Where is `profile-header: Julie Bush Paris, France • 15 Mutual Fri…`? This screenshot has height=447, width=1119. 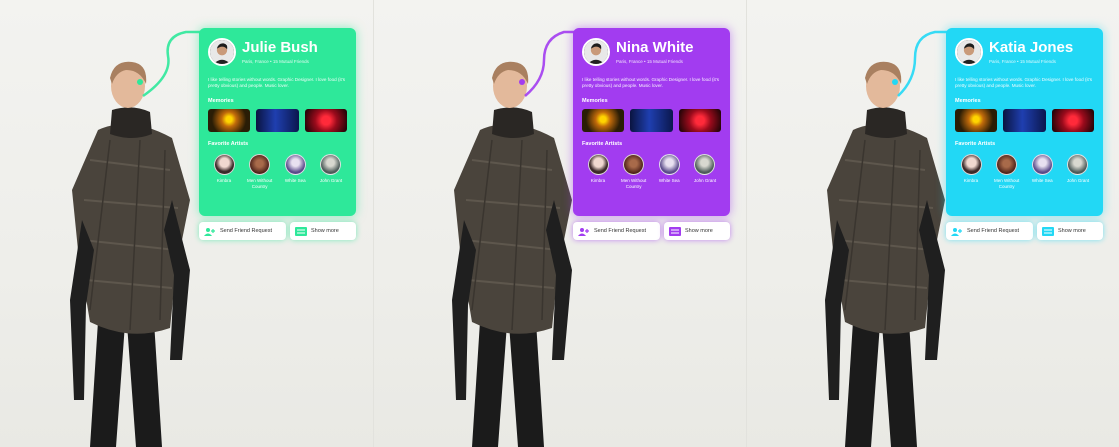 profile-header: Julie Bush Paris, France • 15 Mutual Fri… is located at coordinates (277, 52).